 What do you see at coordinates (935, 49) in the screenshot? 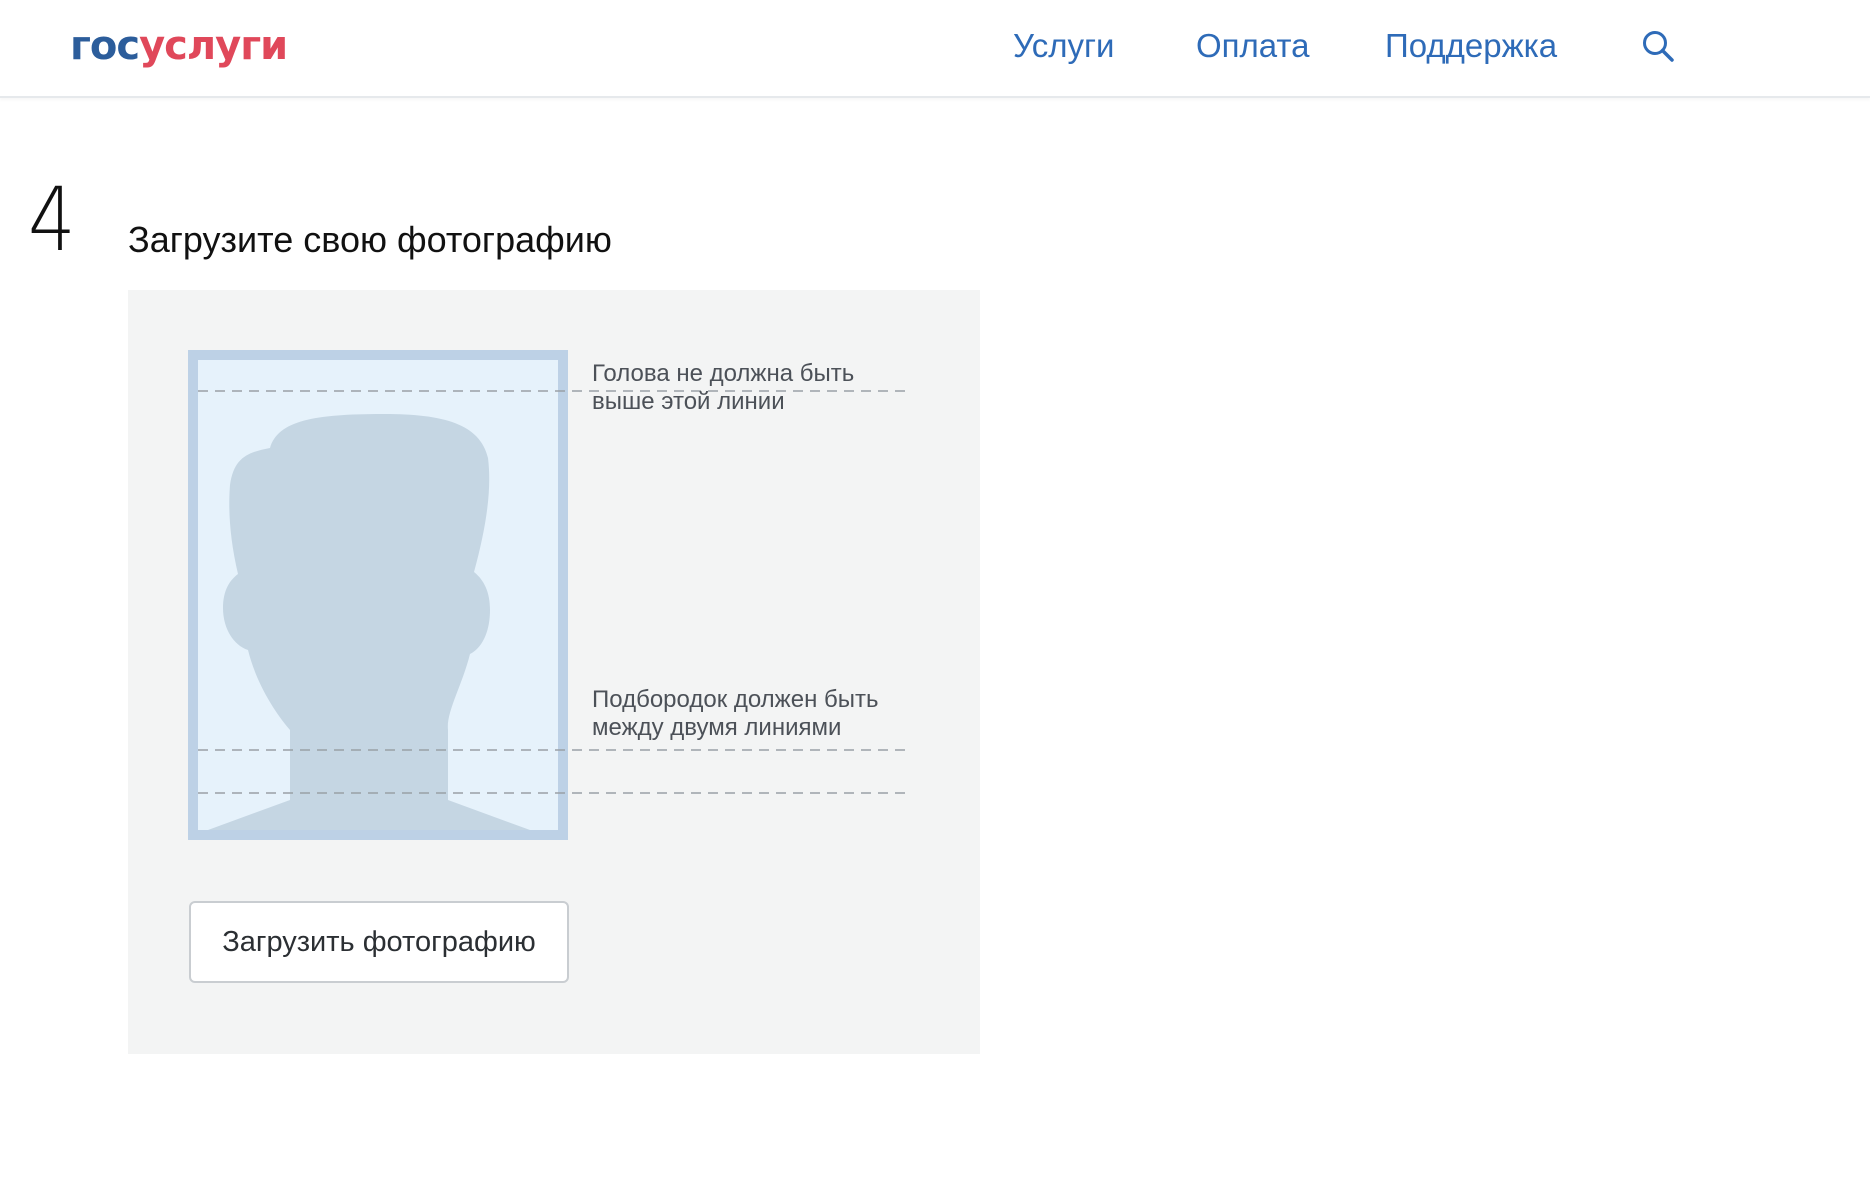
I see `top-header: госуслуги Услуги Оплата Поддержка` at bounding box center [935, 49].